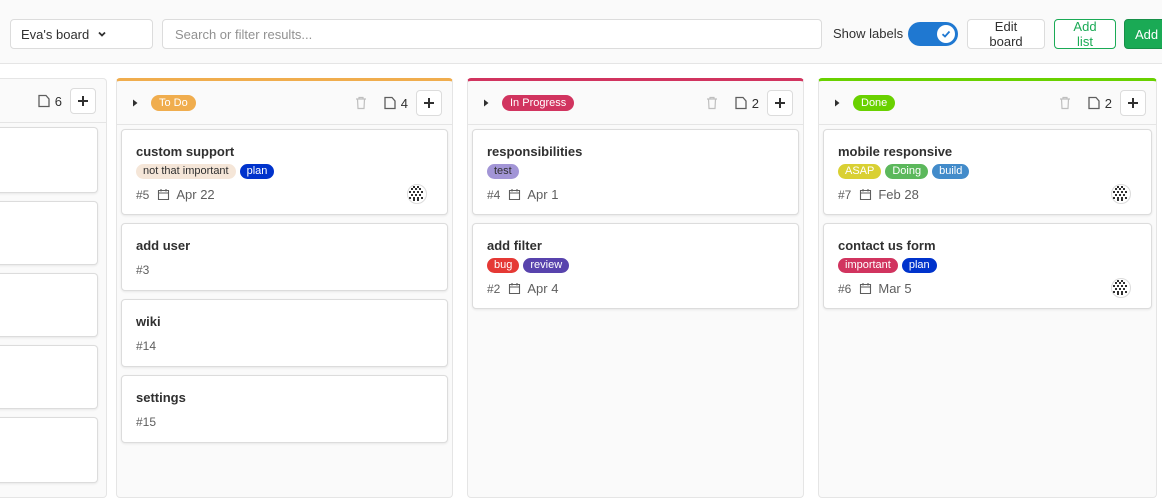 This screenshot has width=1162, height=498. Describe the element at coordinates (161, 397) in the screenshot. I see `issue-title: settings` at that location.